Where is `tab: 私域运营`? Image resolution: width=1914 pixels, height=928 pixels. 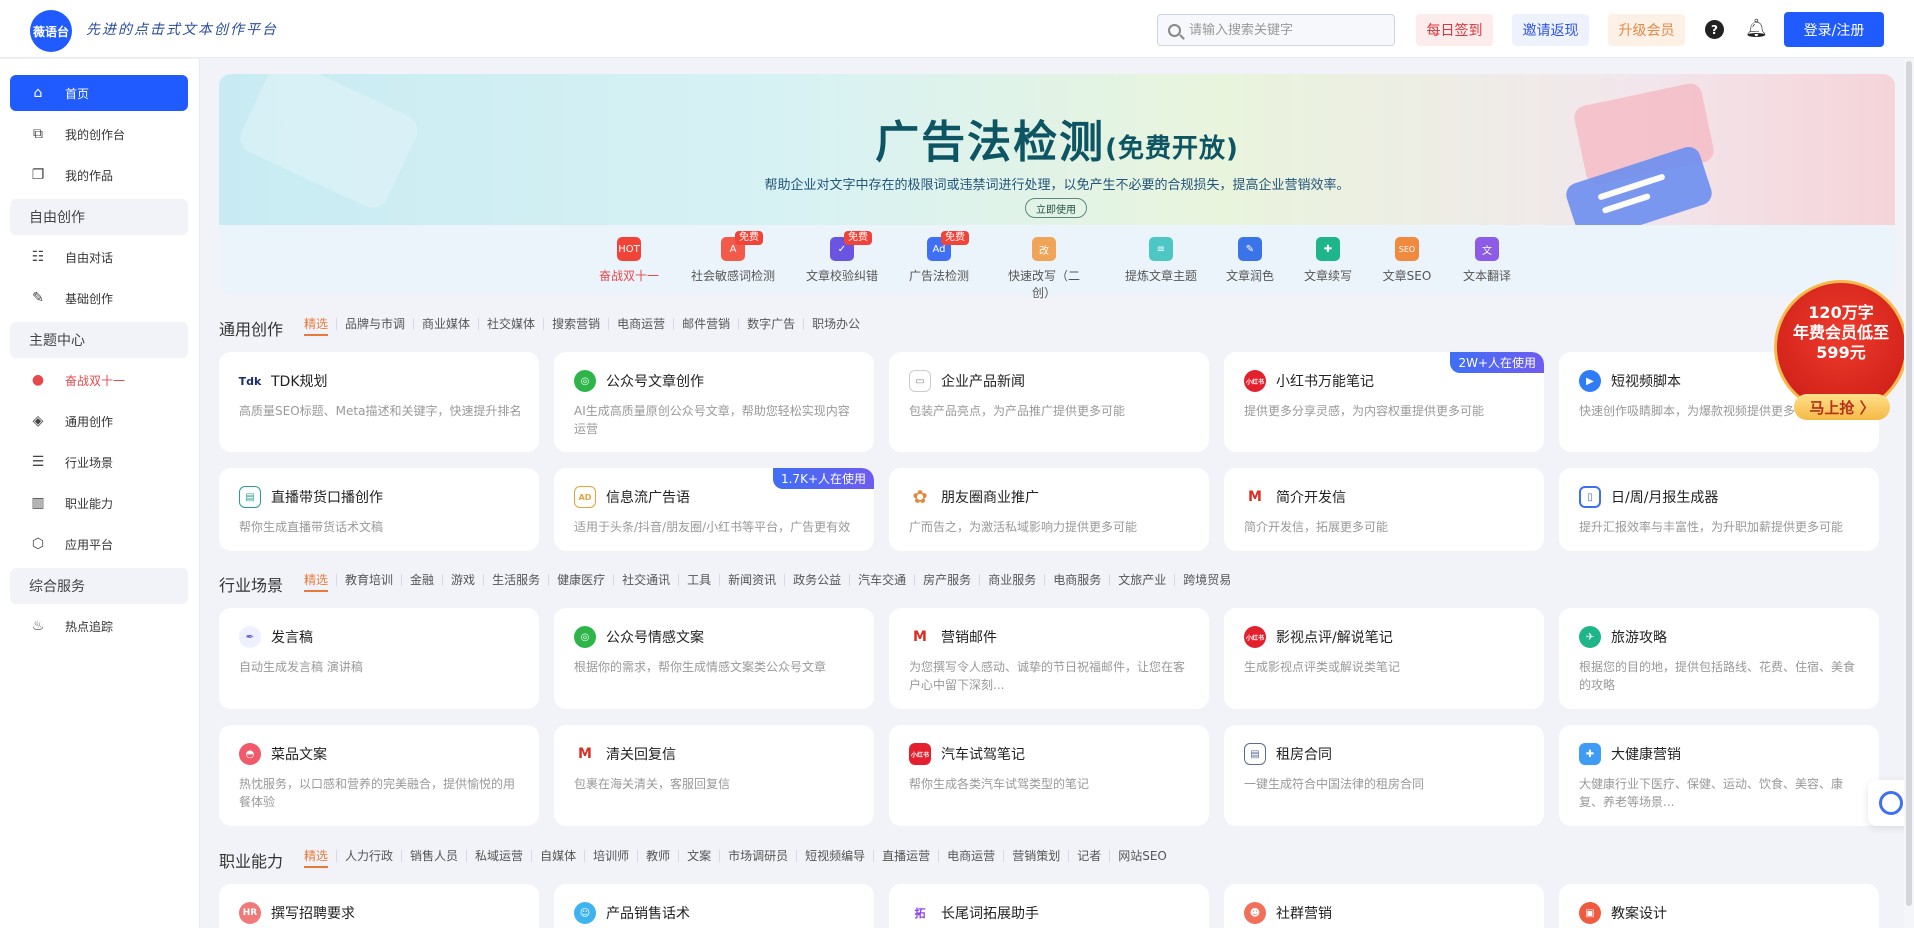
tab: 私域运营 is located at coordinates (500, 856).